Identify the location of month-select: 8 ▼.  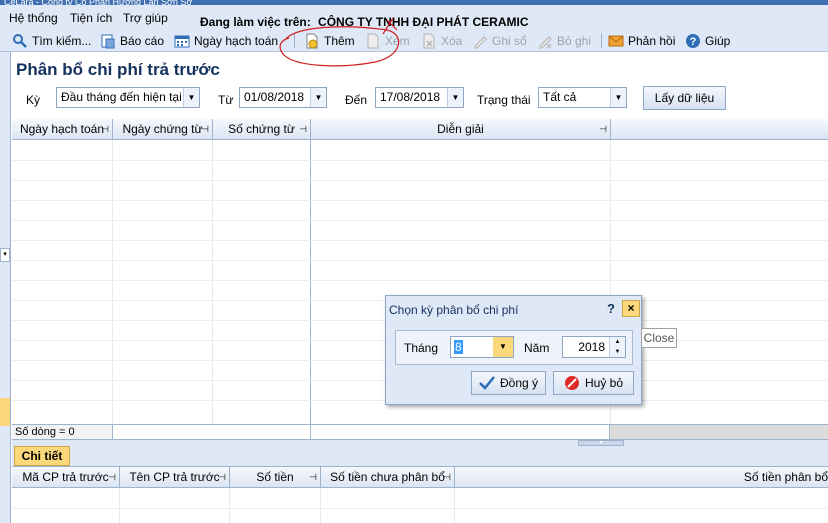
(482, 347).